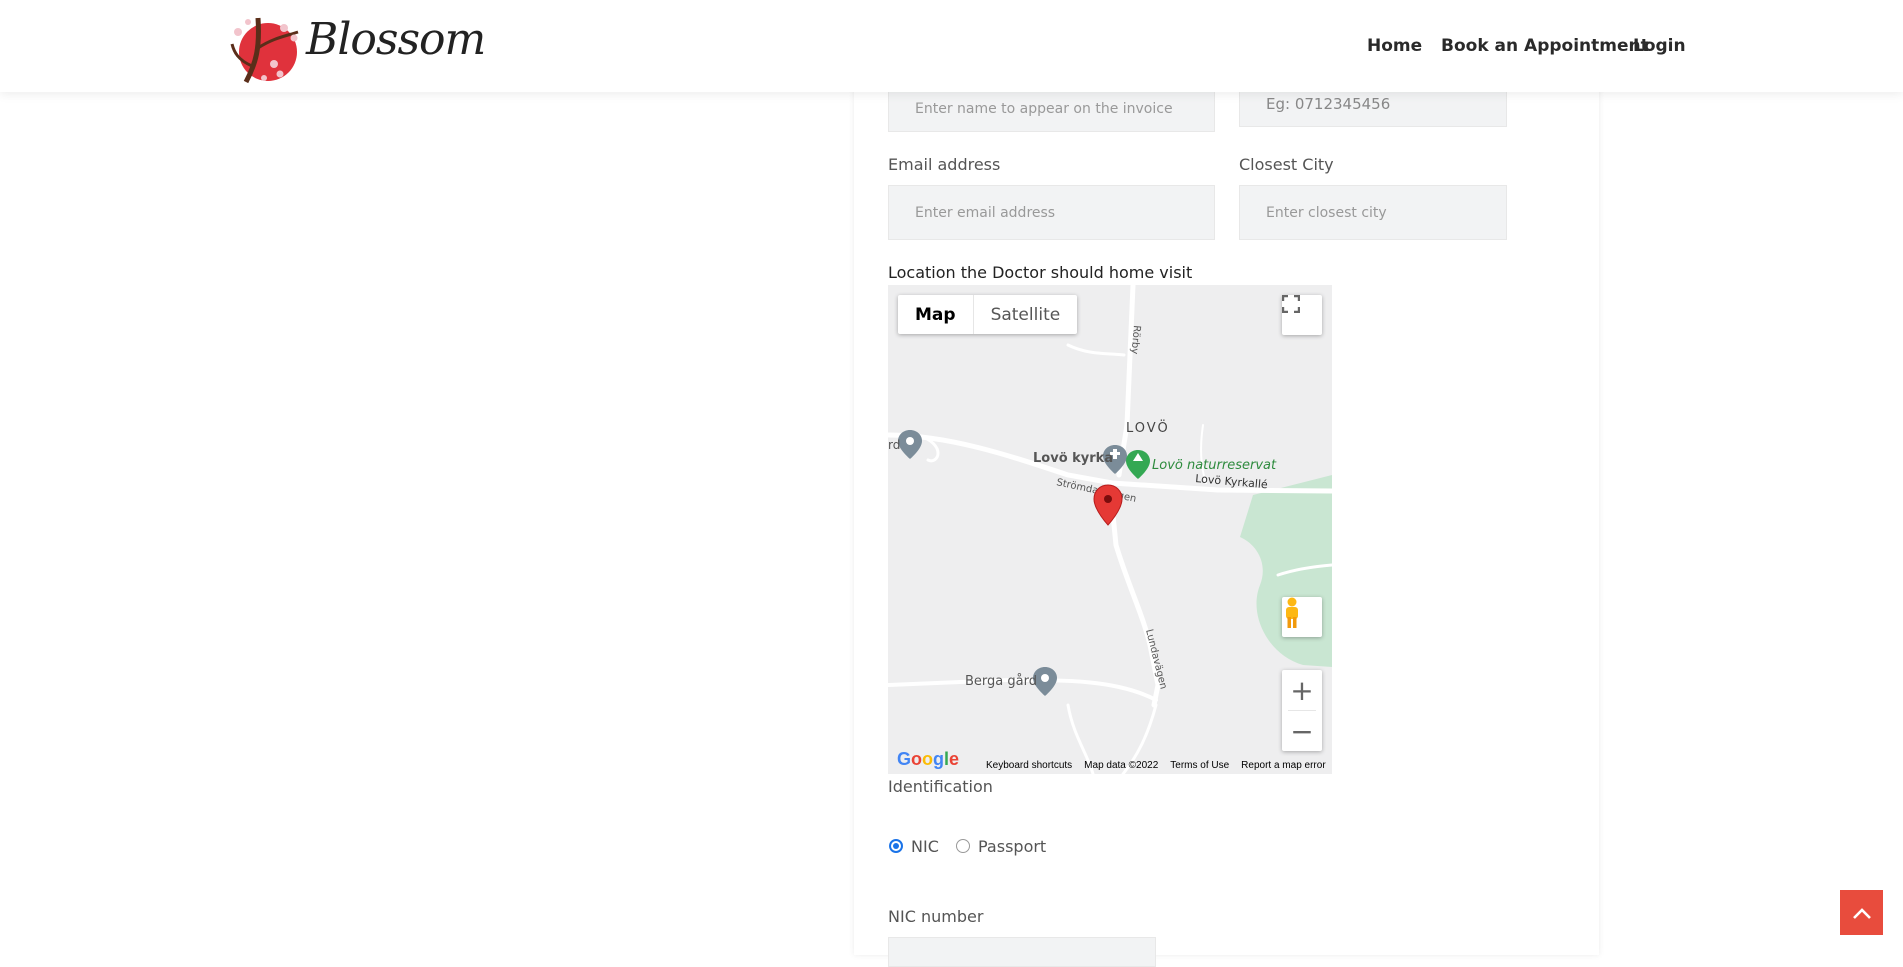 Image resolution: width=1903 pixels, height=967 pixels. Describe the element at coordinates (1073, 458) in the screenshot. I see `map-place-kyrka: Lovö kyrka` at that location.